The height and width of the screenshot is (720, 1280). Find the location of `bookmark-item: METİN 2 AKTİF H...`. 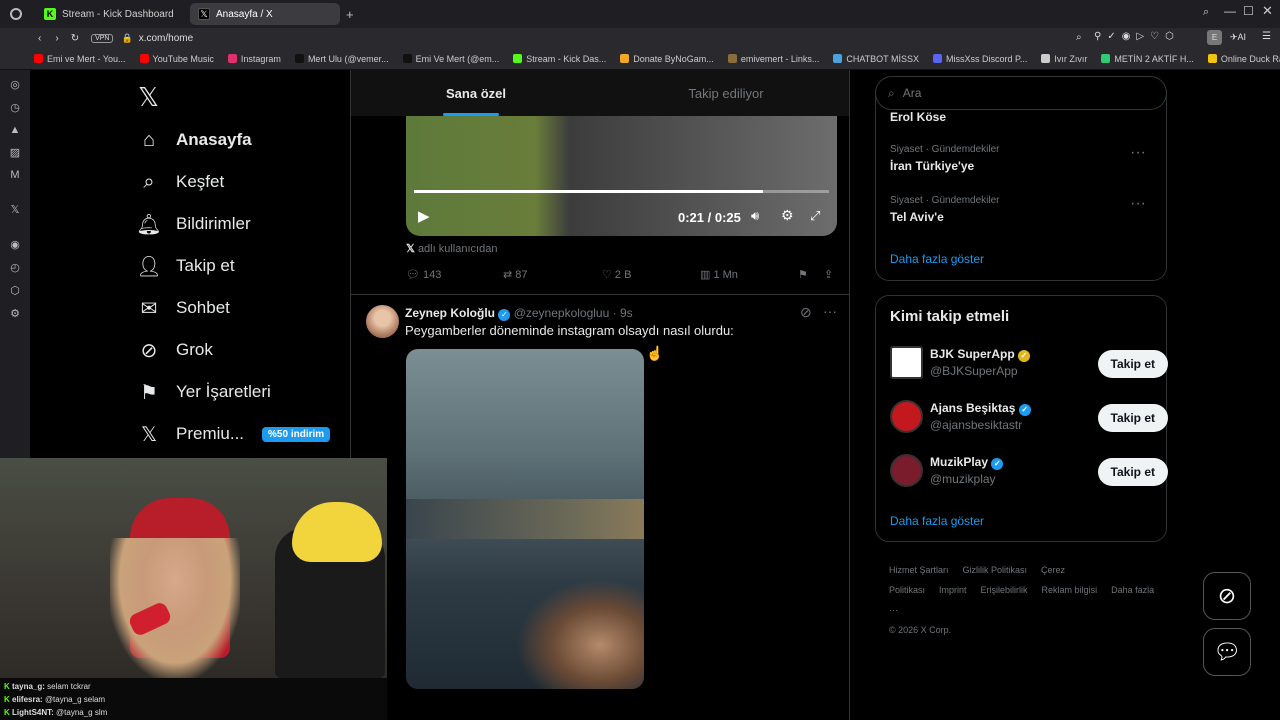

bookmark-item: METİN 2 AKTİF H... is located at coordinates (1147, 59).